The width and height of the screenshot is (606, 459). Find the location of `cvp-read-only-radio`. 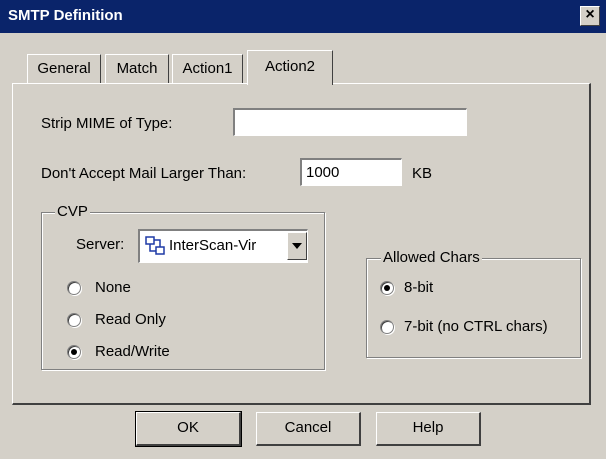

cvp-read-only-radio is located at coordinates (74, 320).